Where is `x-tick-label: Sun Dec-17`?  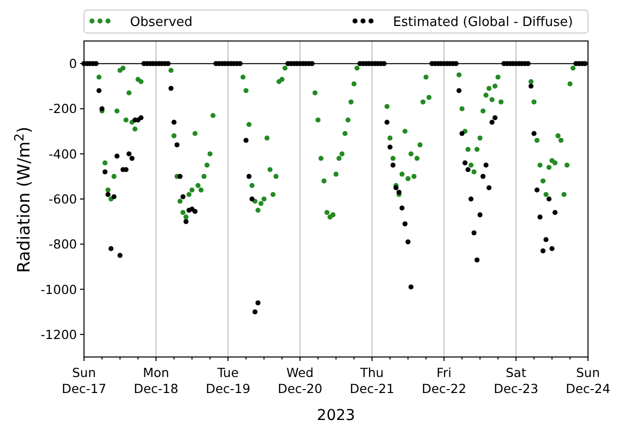 x-tick-label: Sun Dec-17 is located at coordinates (84, 380).